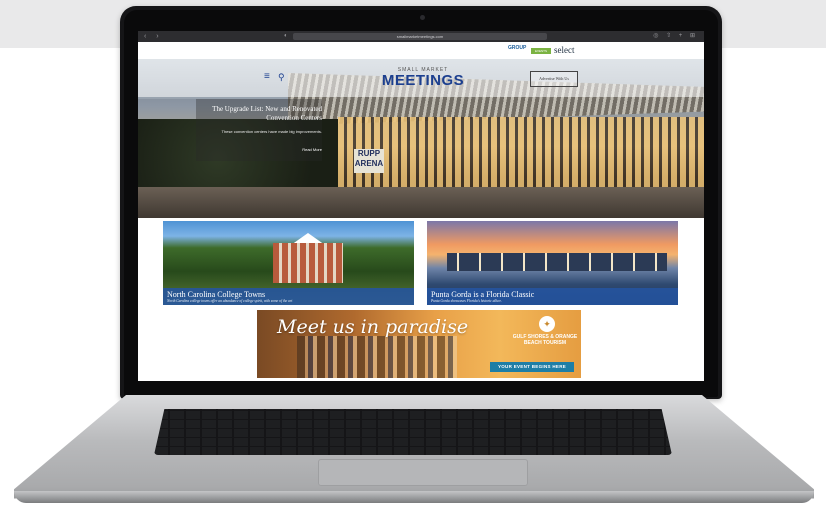 The width and height of the screenshot is (826, 517). I want to click on browser-toolbar: ‹ › ◐ smallmarketmeetings.com ◎ ⇧ + ⊞, so click(421, 36).